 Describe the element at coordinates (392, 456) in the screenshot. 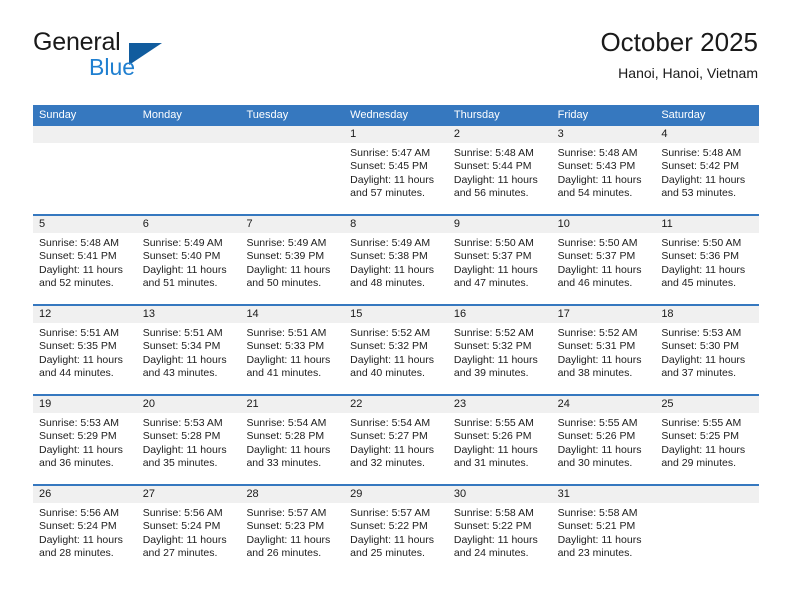

I see `daylight-text: Daylight: 11 hours and 32 minutes.` at that location.